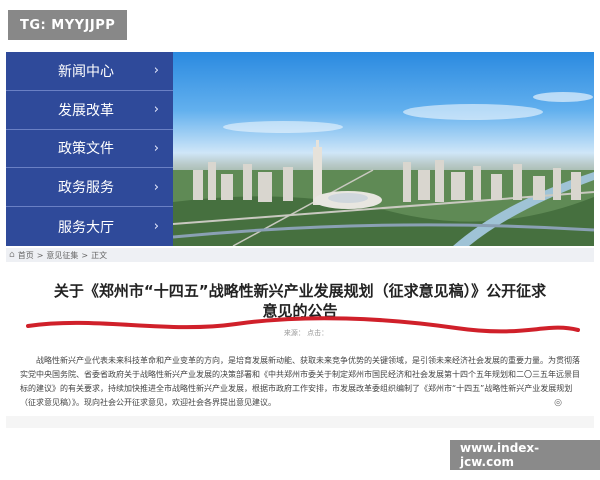  Describe the element at coordinates (558, 403) in the screenshot. I see `wechat-watermark-icon: ◎` at that location.